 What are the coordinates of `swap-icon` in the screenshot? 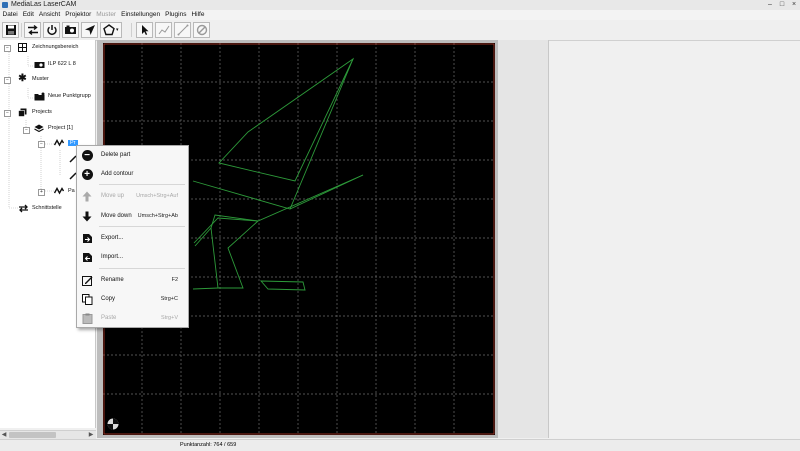 It's located at (32, 30).